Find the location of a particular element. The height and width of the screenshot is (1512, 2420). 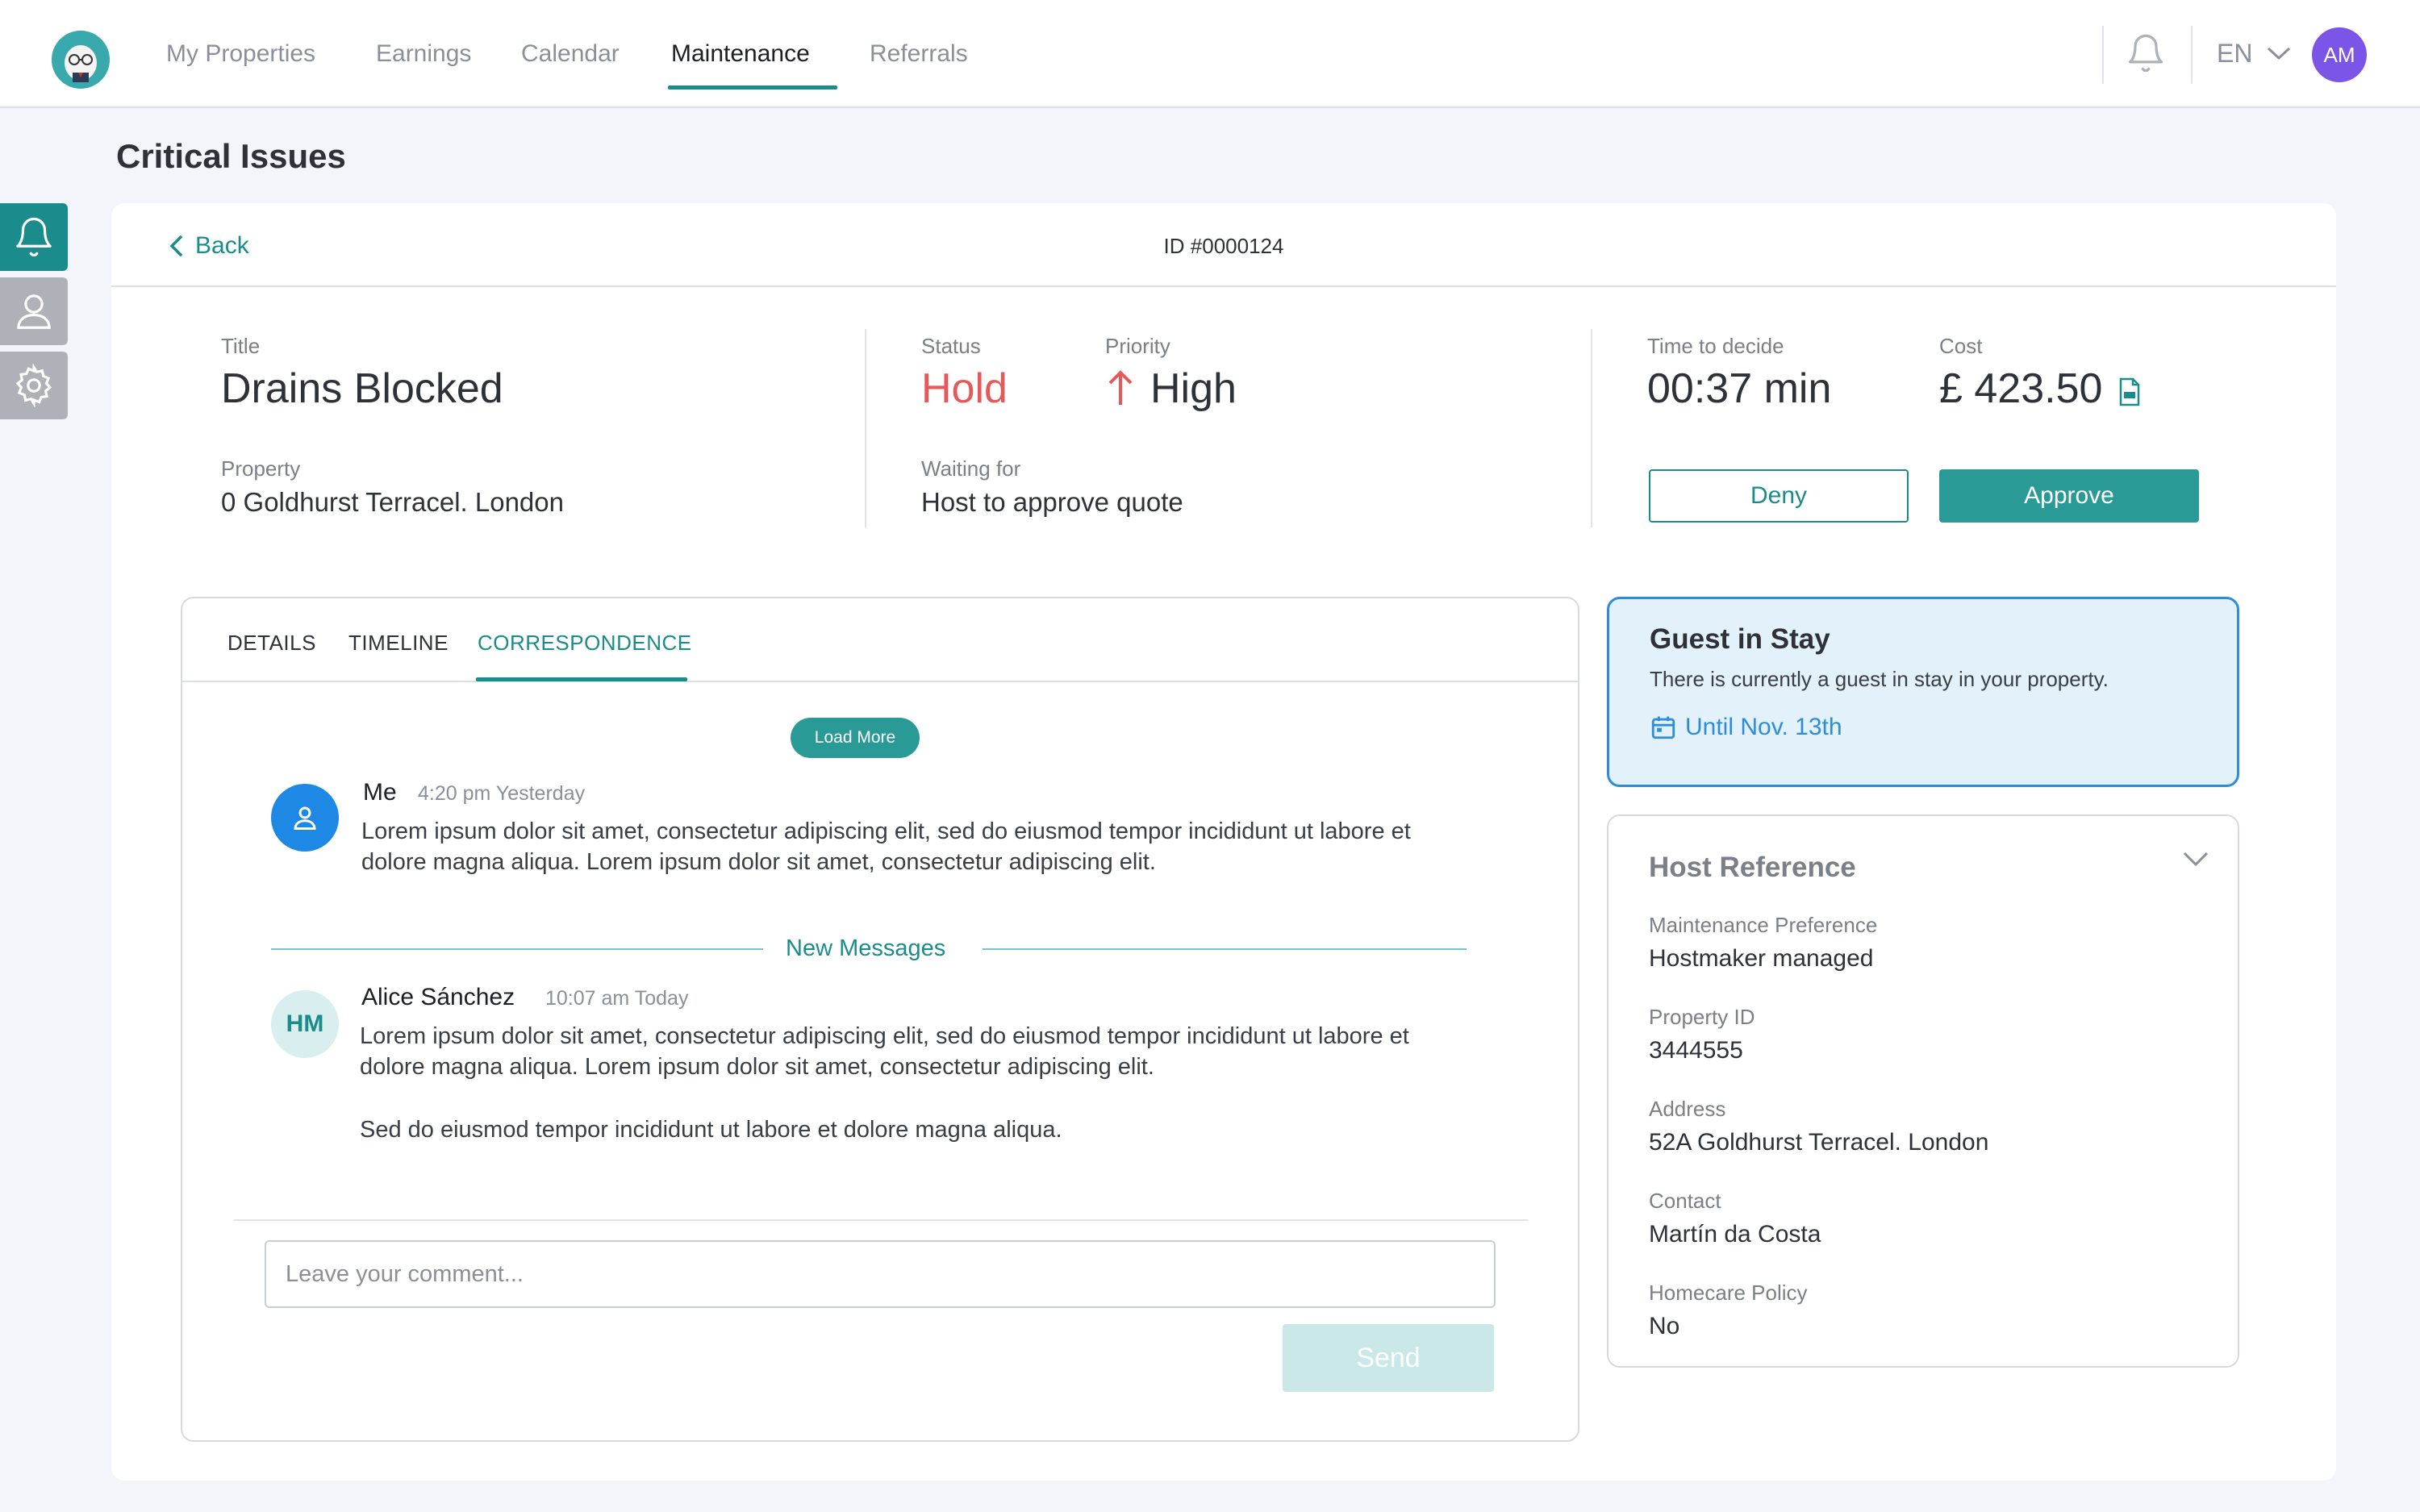

message-author: Alice Sánchez is located at coordinates (438, 997).